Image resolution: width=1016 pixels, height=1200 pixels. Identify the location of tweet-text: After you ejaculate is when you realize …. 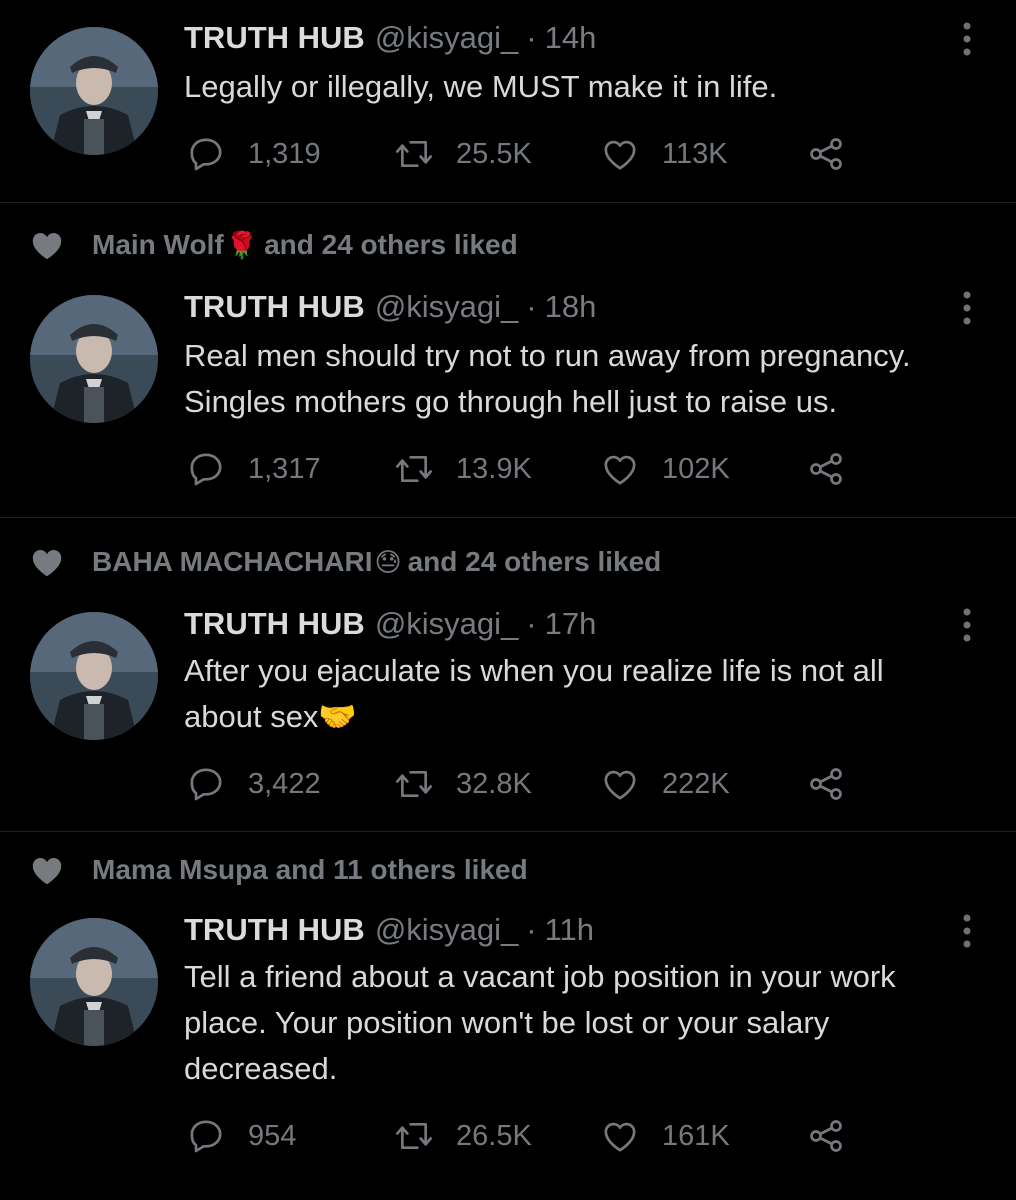
(584, 694).